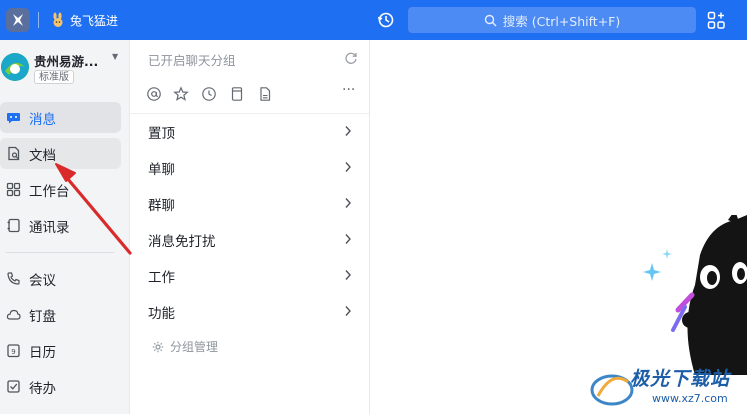 This screenshot has height=414, width=747. What do you see at coordinates (192, 60) in the screenshot?
I see `panel-title: 已开启聊天分组` at bounding box center [192, 60].